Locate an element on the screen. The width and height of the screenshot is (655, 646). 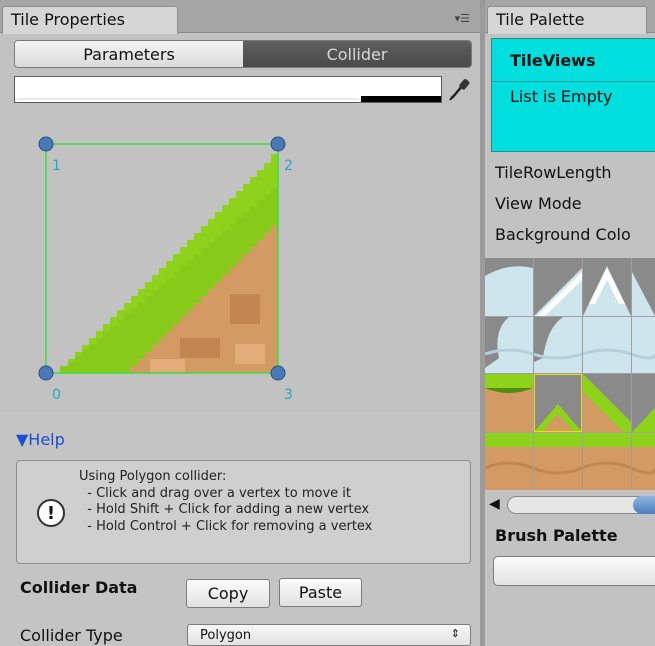
dropdown-arrows-icon: ⇕ is located at coordinates (455, 633).